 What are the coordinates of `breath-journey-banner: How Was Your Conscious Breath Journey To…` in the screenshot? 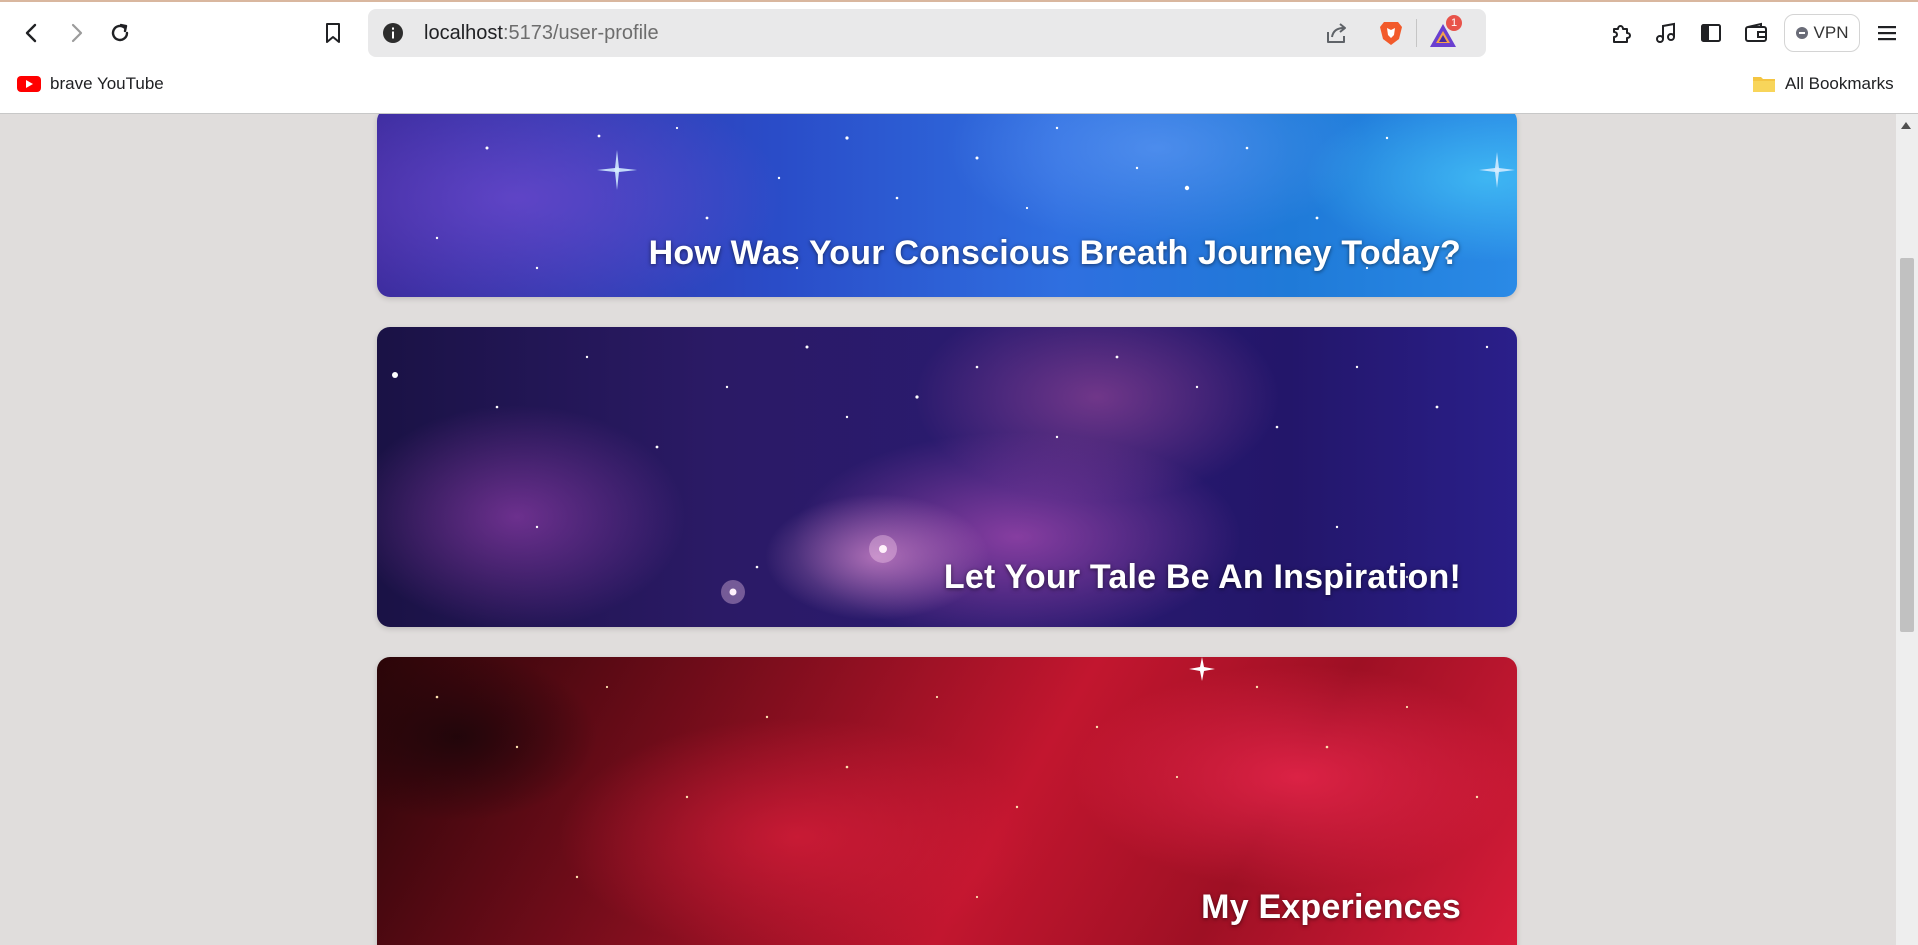 It's located at (947, 205).